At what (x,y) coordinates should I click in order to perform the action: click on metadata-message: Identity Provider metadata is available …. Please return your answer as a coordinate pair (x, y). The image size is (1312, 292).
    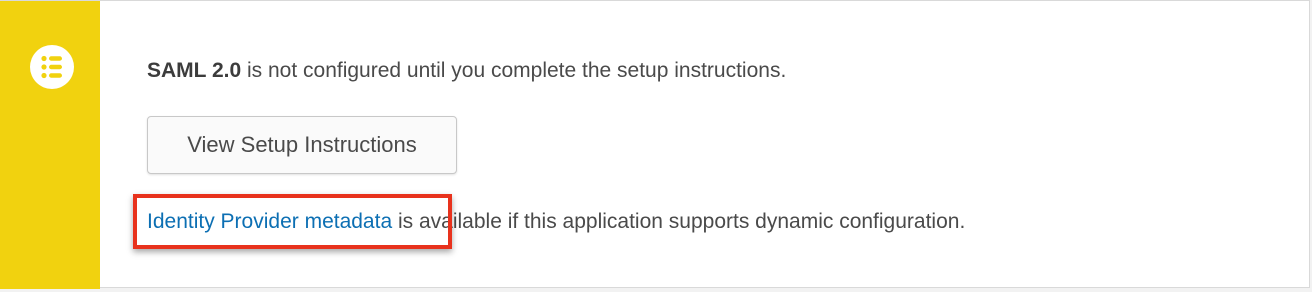
    Looking at the image, I should click on (556, 222).